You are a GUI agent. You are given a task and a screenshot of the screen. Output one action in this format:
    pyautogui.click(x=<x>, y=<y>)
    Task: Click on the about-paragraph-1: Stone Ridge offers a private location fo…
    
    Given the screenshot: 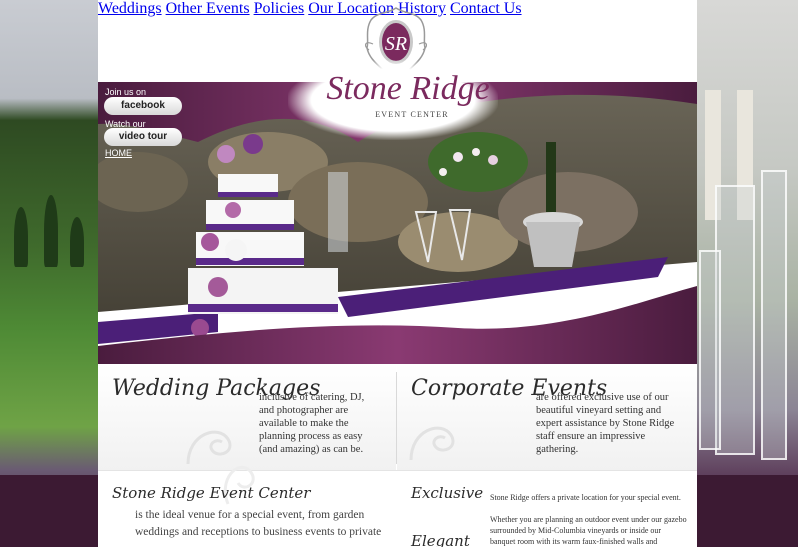 What is the action you would take?
    pyautogui.click(x=585, y=497)
    